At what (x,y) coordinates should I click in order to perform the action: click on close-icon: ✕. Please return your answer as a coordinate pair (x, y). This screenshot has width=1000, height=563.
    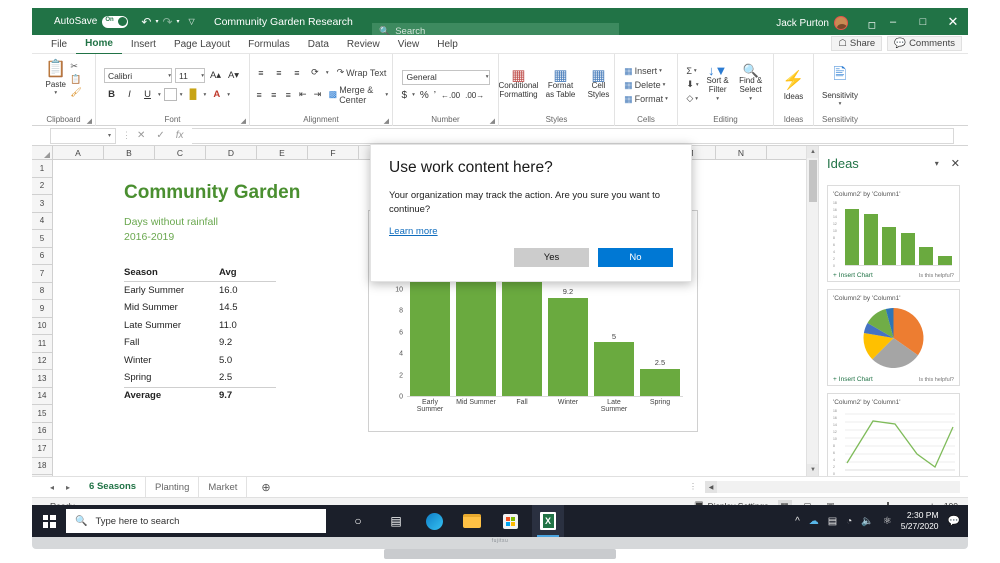
    Looking at the image, I should click on (955, 163).